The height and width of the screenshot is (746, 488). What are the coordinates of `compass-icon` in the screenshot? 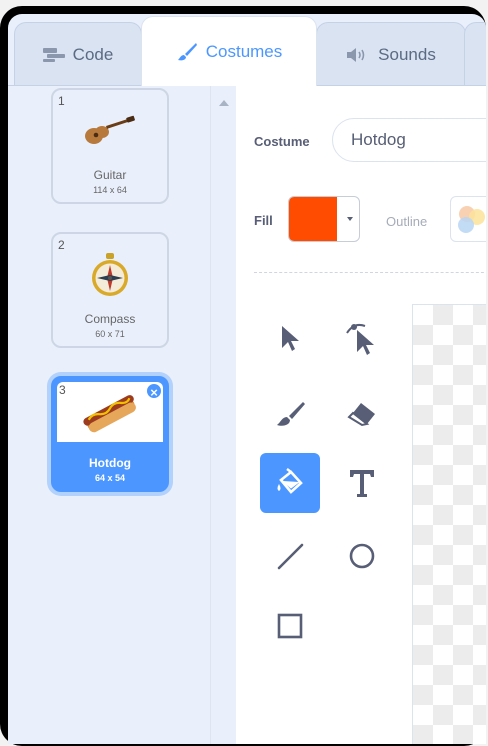 It's located at (110, 275).